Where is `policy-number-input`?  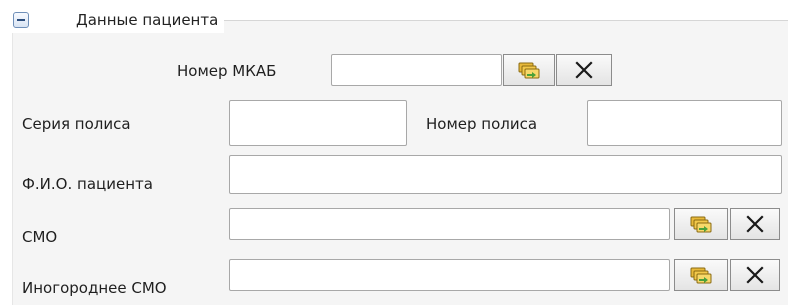 policy-number-input is located at coordinates (684, 123).